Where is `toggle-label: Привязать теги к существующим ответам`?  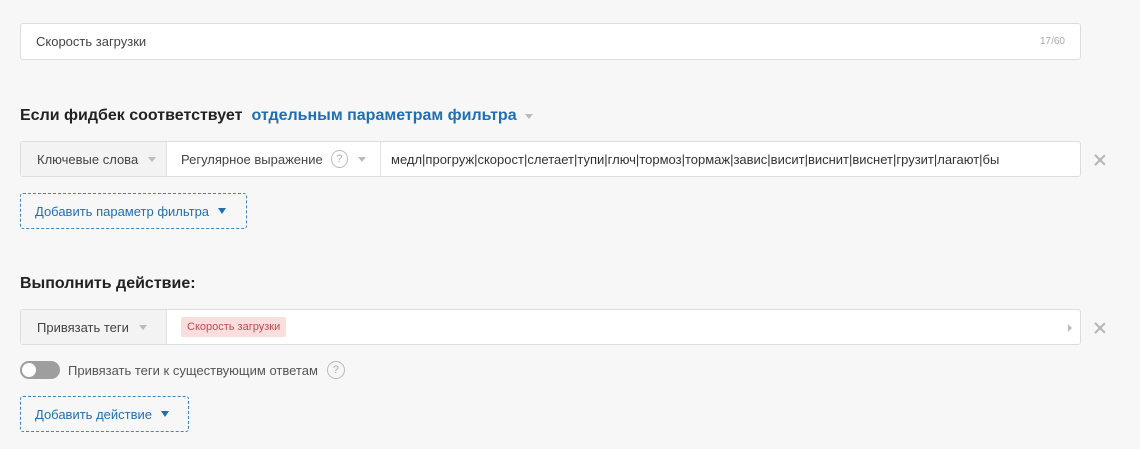 toggle-label: Привязать теги к существующим ответам is located at coordinates (193, 370).